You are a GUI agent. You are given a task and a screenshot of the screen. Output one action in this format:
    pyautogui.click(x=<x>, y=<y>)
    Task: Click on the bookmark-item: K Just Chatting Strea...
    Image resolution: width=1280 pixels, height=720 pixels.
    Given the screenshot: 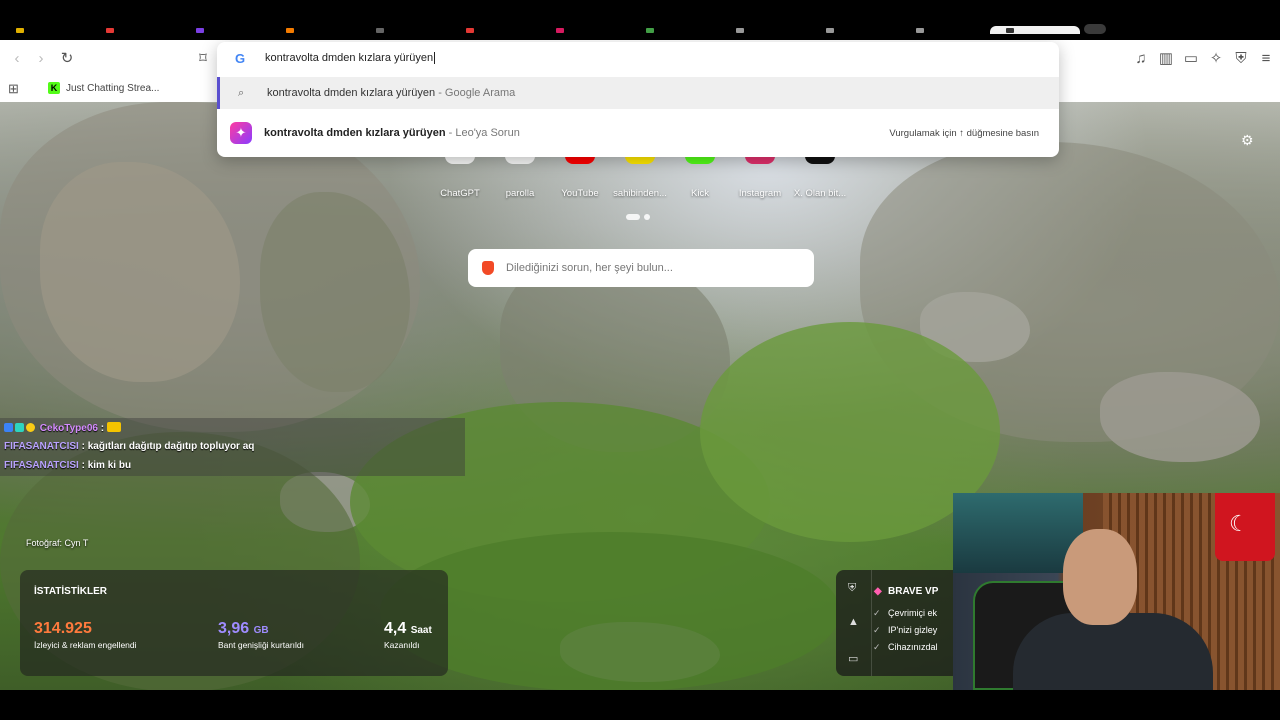 What is the action you would take?
    pyautogui.click(x=103, y=88)
    